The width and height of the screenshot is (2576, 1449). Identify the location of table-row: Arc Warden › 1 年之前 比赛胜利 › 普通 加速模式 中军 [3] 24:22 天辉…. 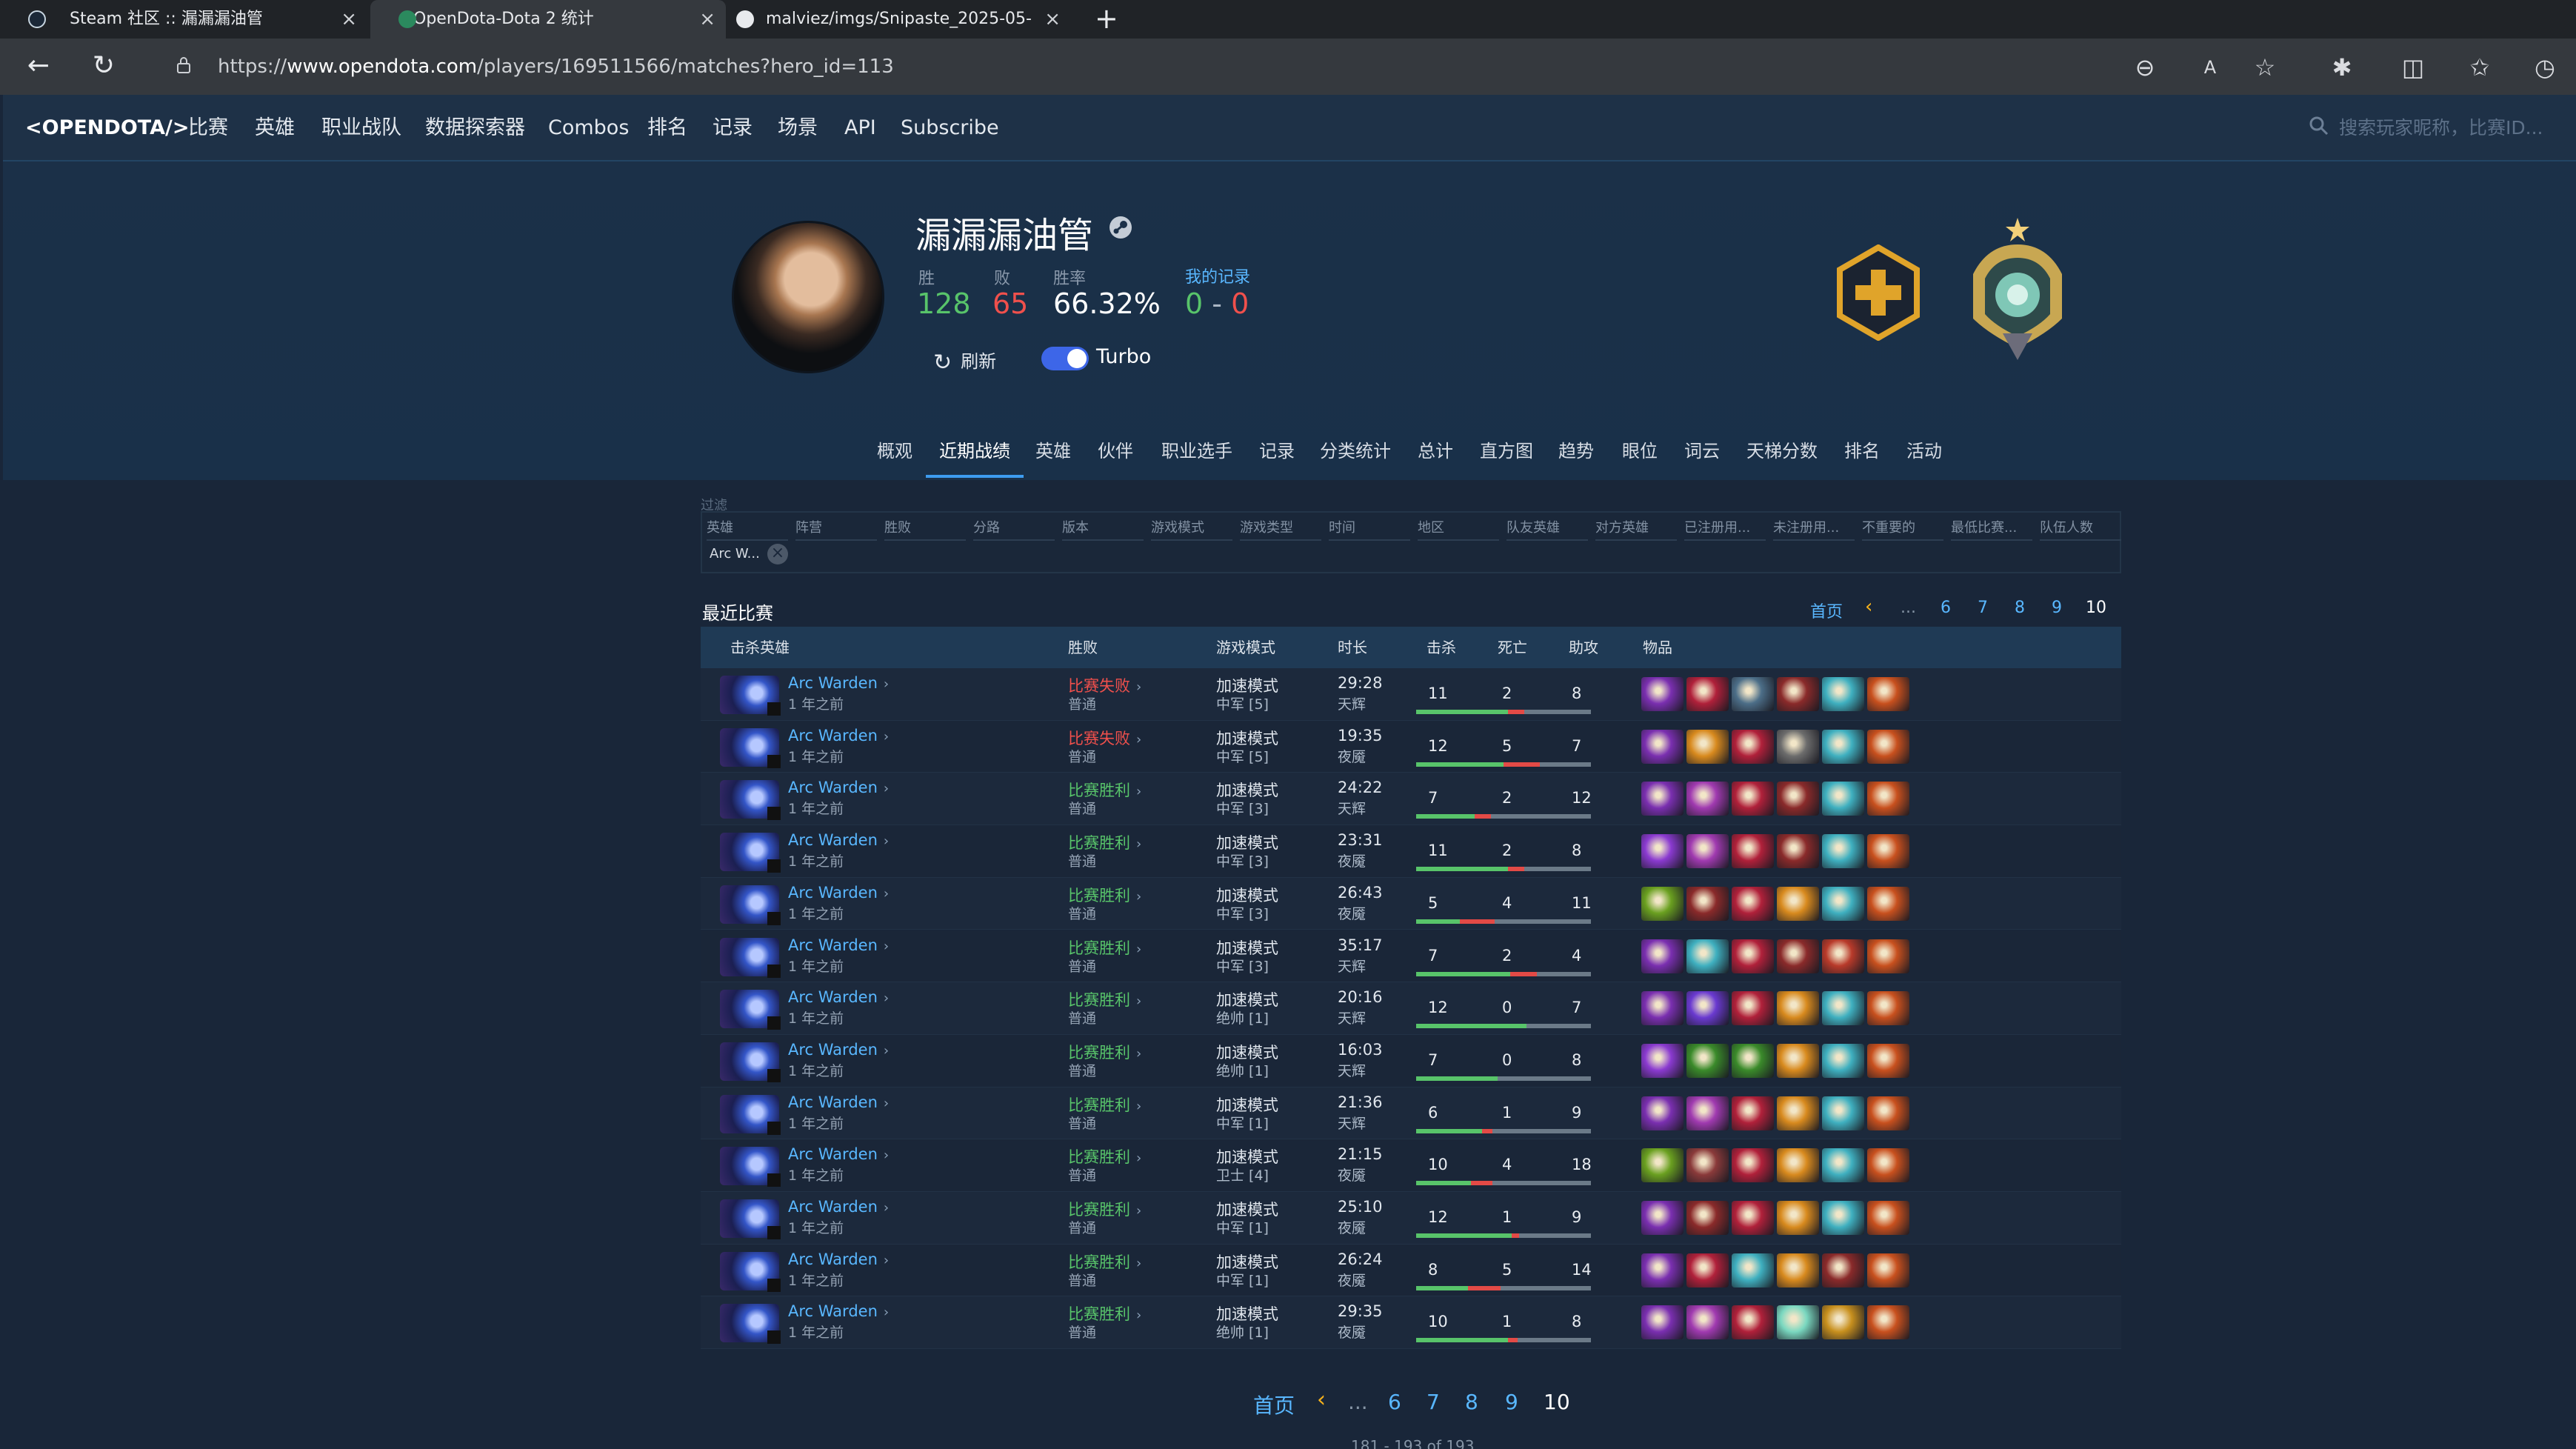
(1411, 799).